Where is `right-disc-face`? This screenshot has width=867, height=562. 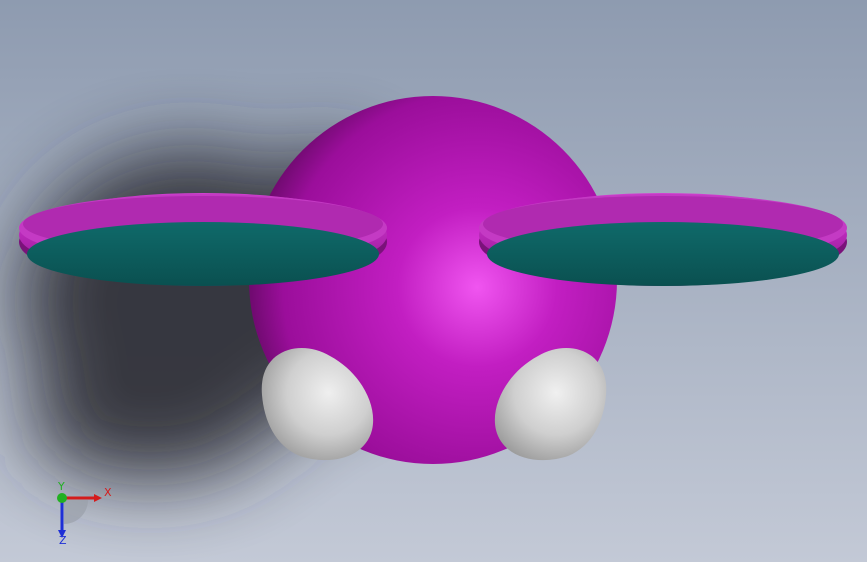 right-disc-face is located at coordinates (663, 254).